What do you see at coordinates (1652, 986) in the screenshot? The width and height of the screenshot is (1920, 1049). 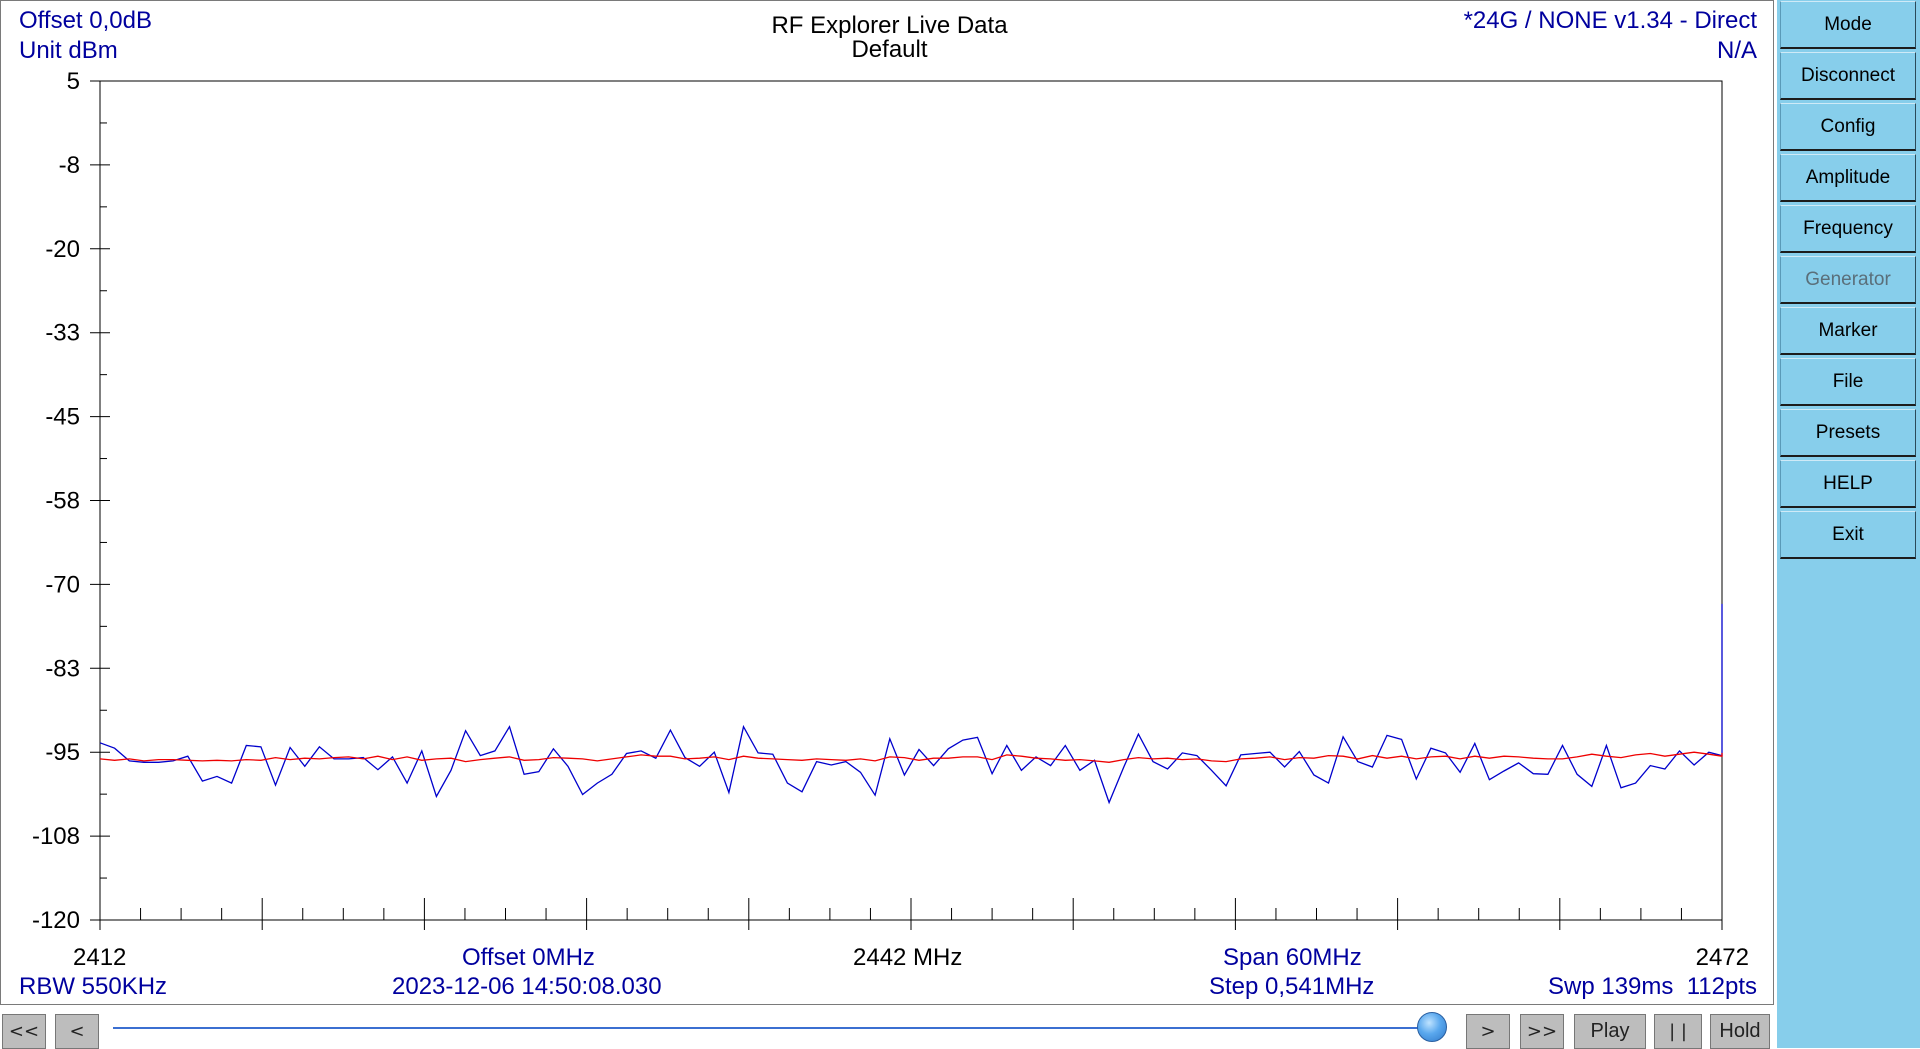 I see `sweep-label: Swp 139ms 112pts` at bounding box center [1652, 986].